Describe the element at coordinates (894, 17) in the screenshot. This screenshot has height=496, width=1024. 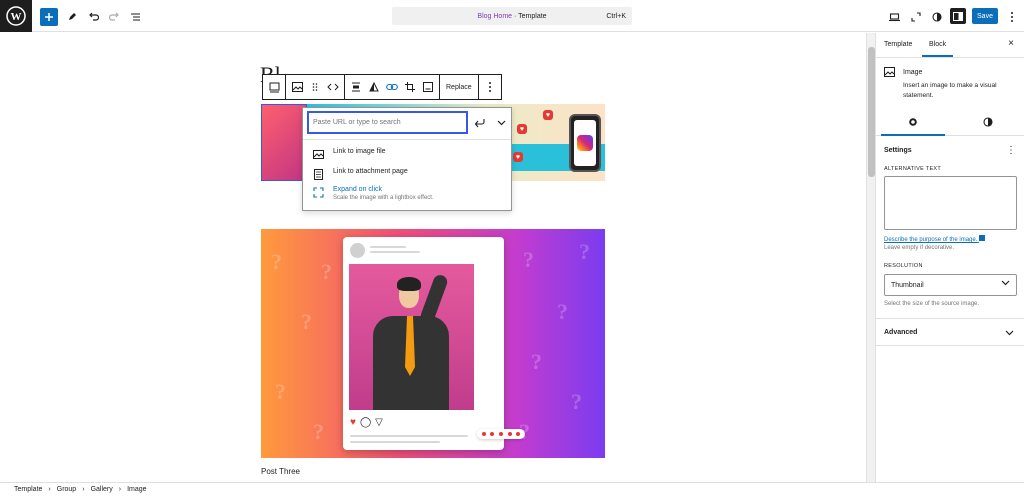
I see `desktop-preview-icon` at that location.